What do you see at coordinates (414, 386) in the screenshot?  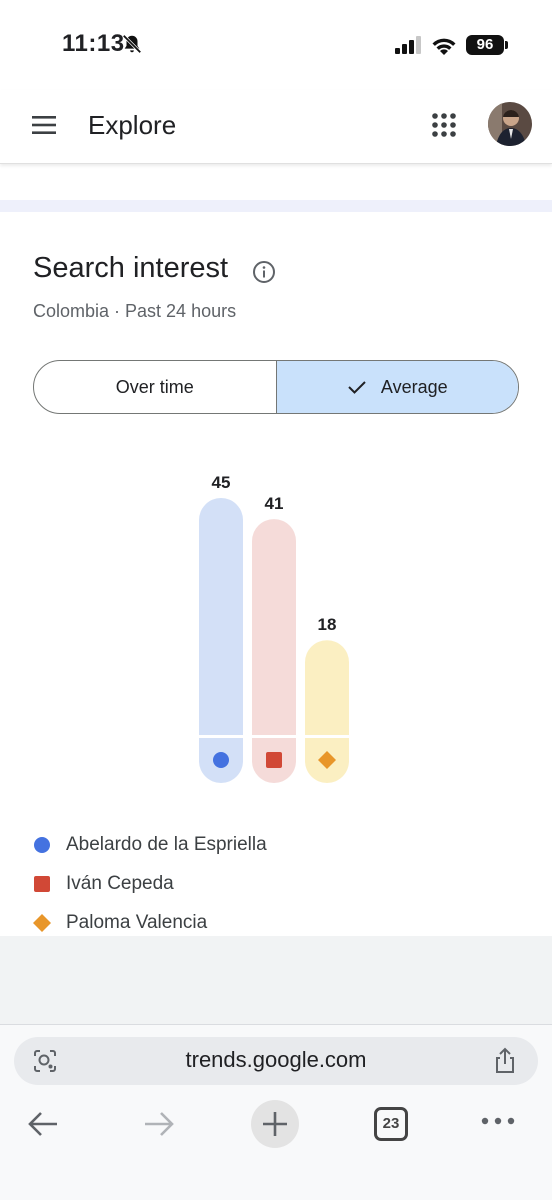 I see `average-label: Average` at bounding box center [414, 386].